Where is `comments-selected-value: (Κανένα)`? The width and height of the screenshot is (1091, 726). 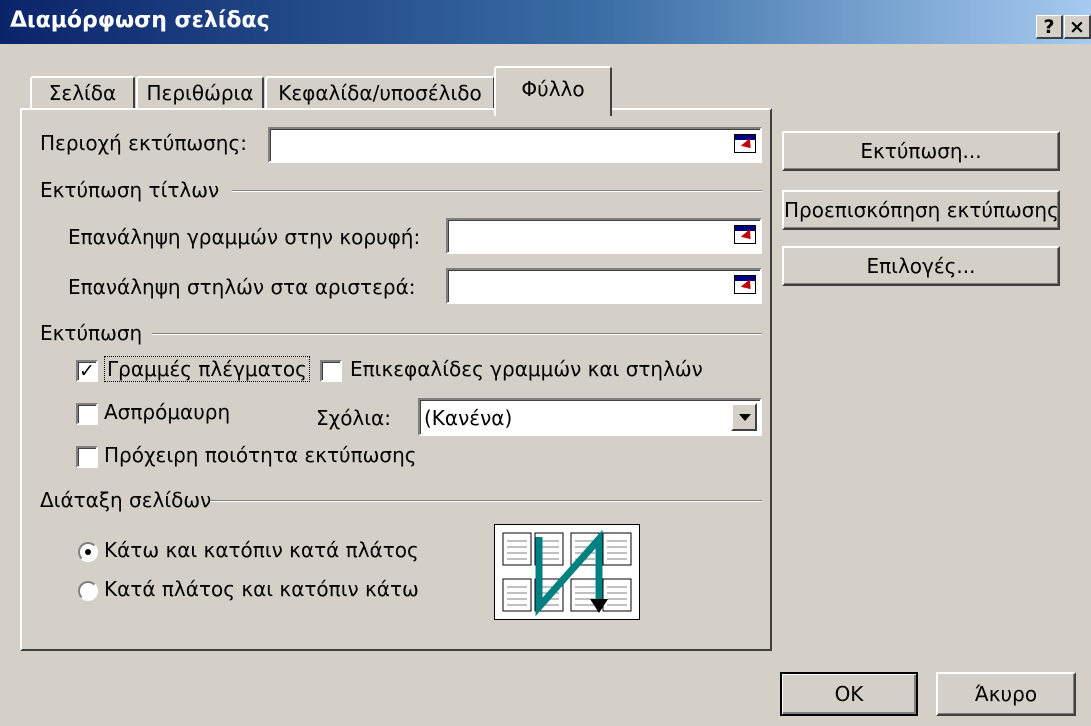 comments-selected-value: (Κανένα) is located at coordinates (468, 418).